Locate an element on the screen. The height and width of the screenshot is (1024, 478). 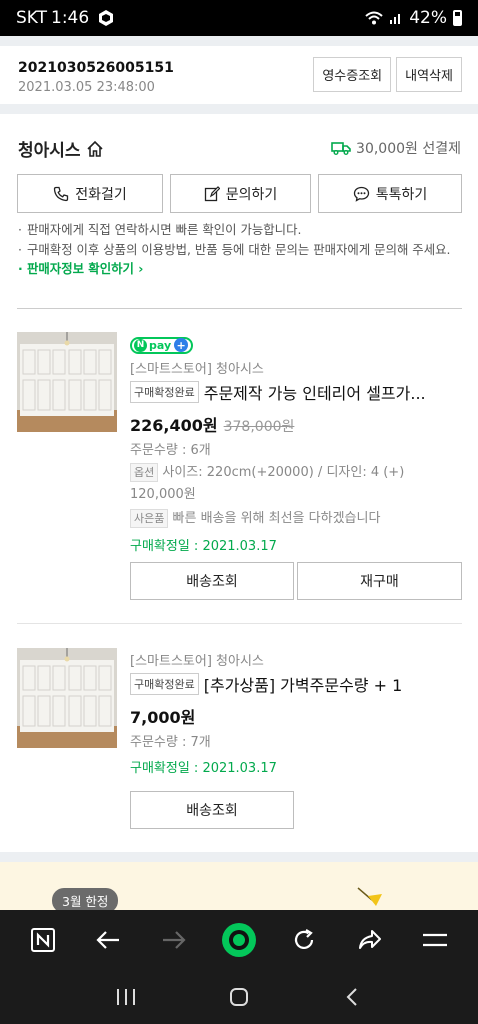
option-text: 사이즈: 220cm(+20000) / 디자인: 4 (+) 120,000원 is located at coordinates (267, 483).